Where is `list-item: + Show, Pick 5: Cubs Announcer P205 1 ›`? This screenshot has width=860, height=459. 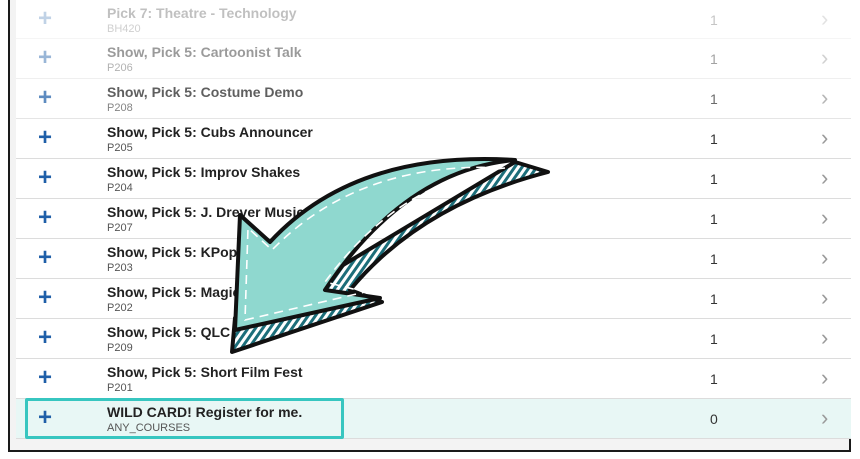
list-item: + Show, Pick 5: Cubs Announcer P205 1 › is located at coordinates (433, 139).